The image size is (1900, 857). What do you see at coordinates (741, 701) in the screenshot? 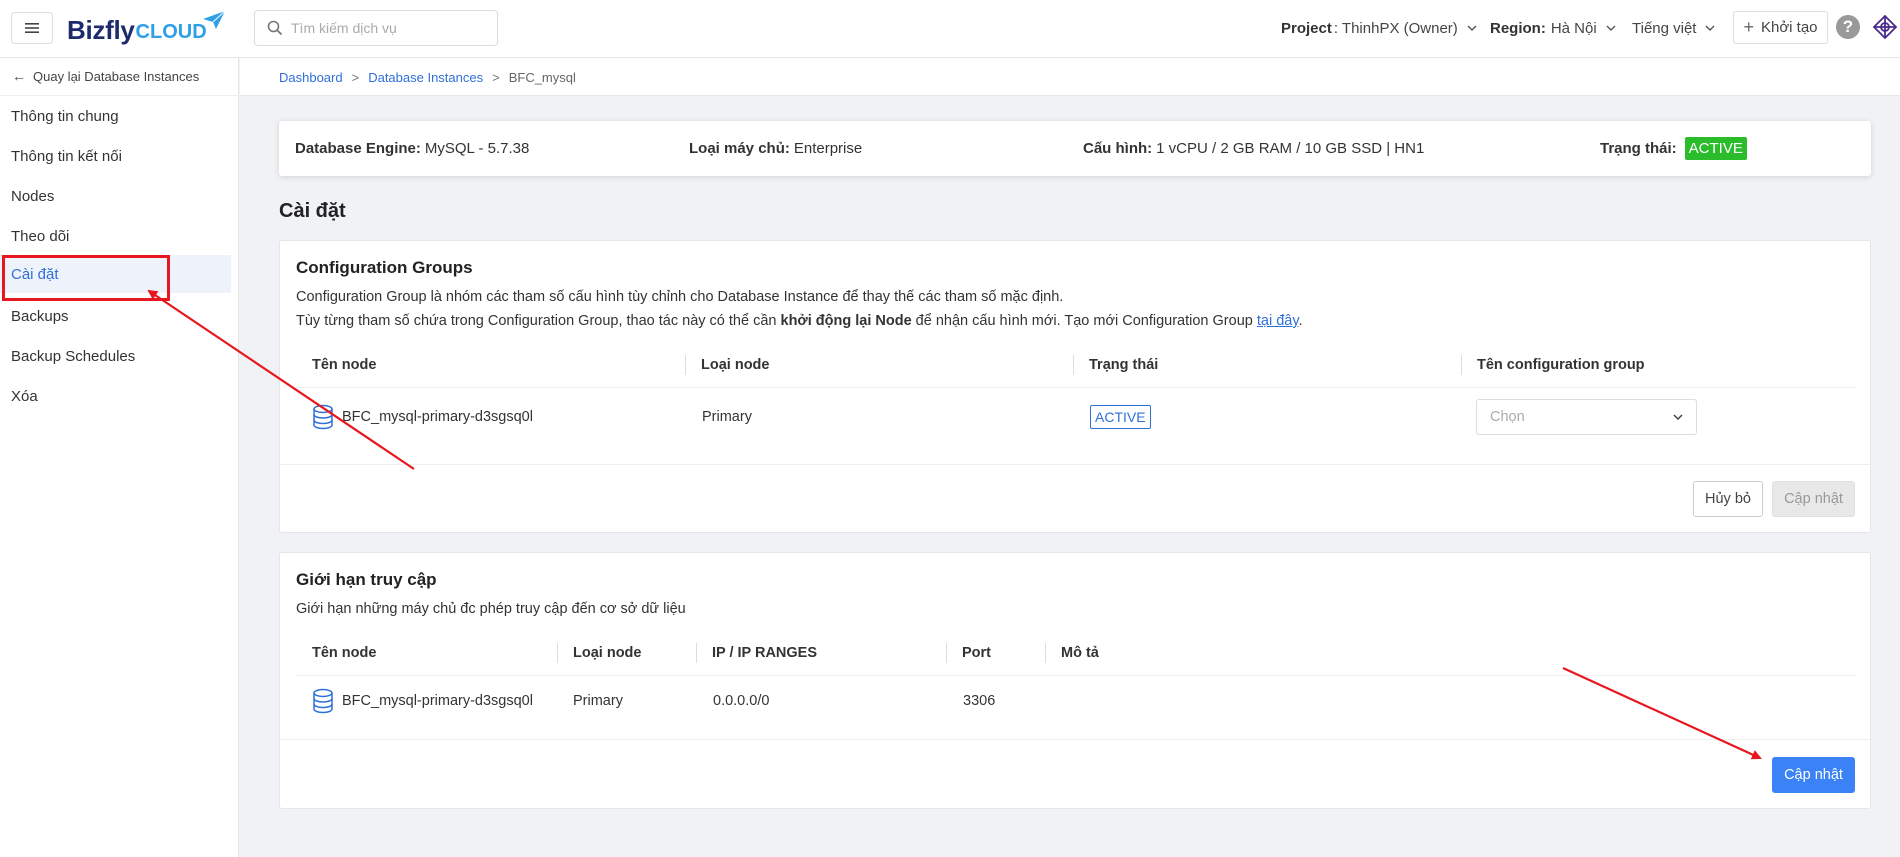
I see `ip-range: 0.0.0.0/0` at bounding box center [741, 701].